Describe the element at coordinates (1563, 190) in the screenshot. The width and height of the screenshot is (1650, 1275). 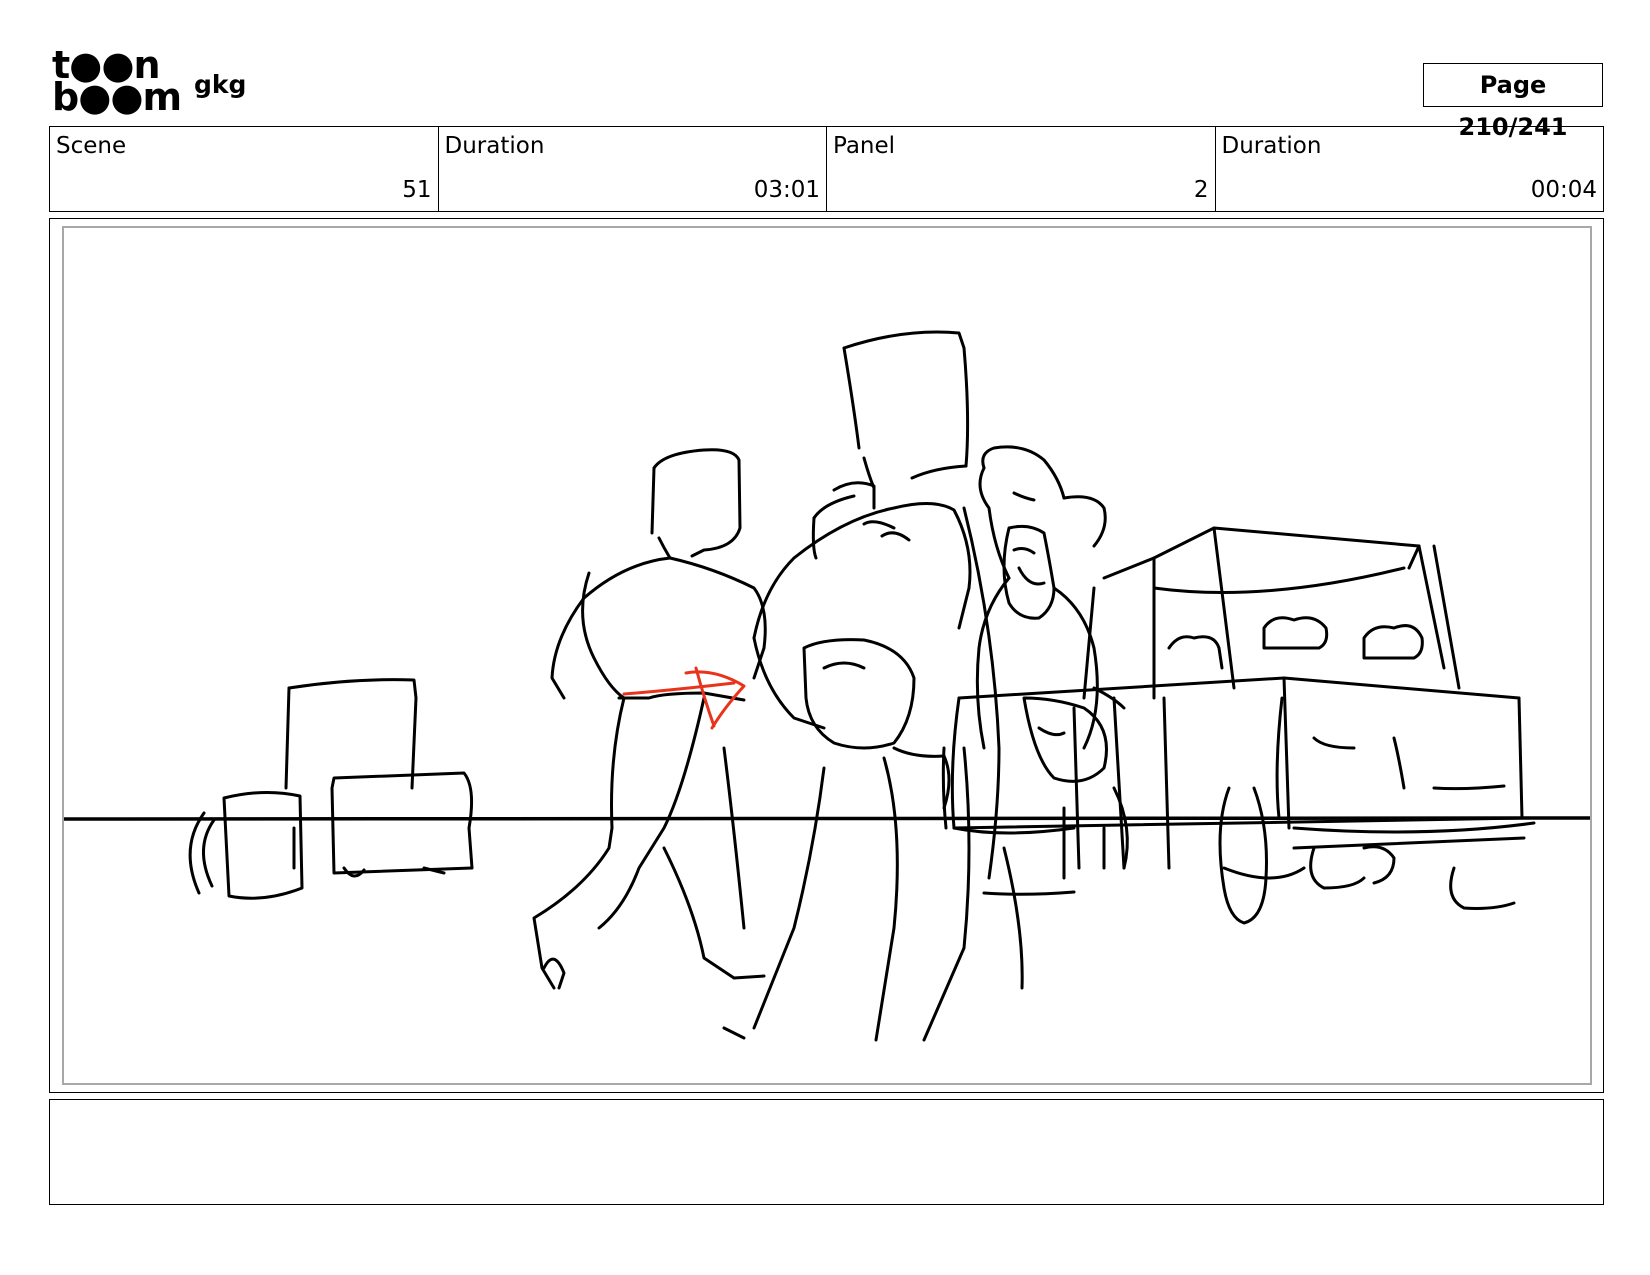
I see `panel-duration-value: 00:04` at that location.